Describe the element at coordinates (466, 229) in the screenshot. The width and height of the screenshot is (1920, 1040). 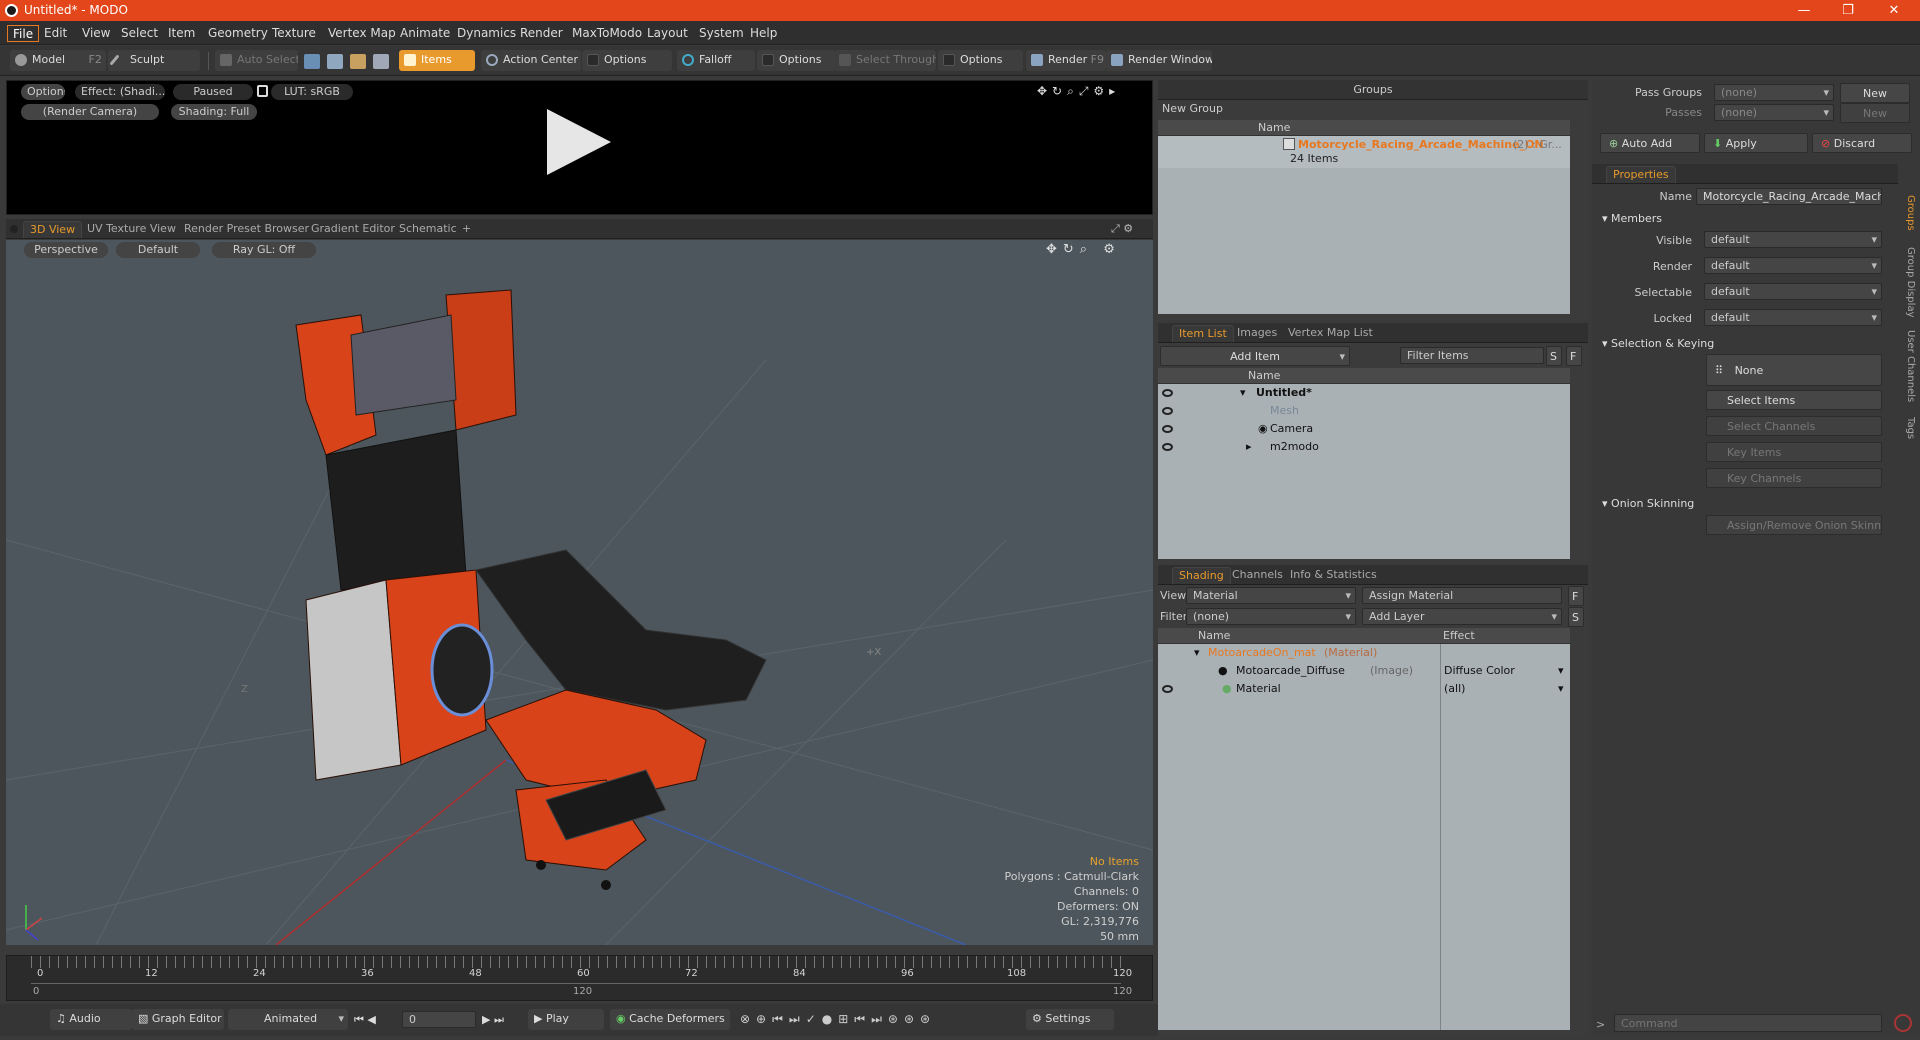
I see `add-tab-button: +` at that location.